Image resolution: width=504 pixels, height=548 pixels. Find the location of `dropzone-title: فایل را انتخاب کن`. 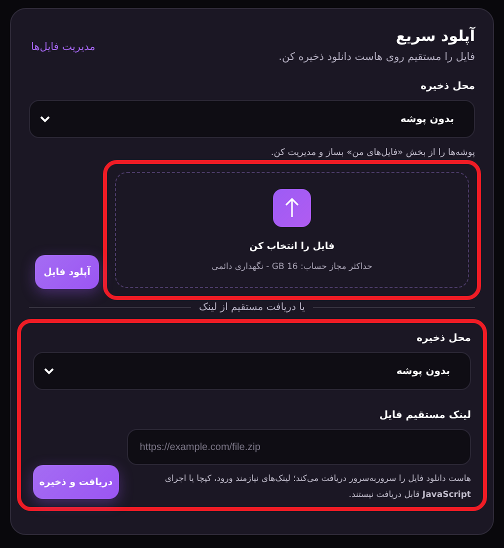

dropzone-title: فایل را انتخاب کن is located at coordinates (292, 246).